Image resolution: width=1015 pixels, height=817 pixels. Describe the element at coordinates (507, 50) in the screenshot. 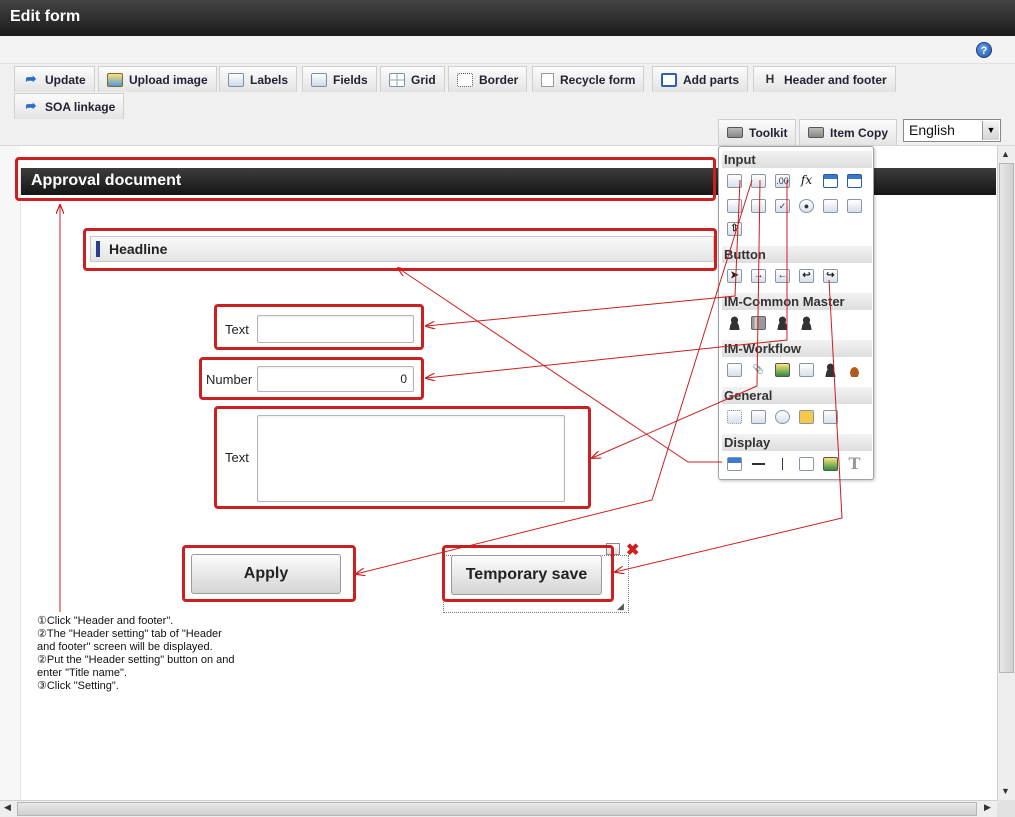

I see `sub-bar` at that location.